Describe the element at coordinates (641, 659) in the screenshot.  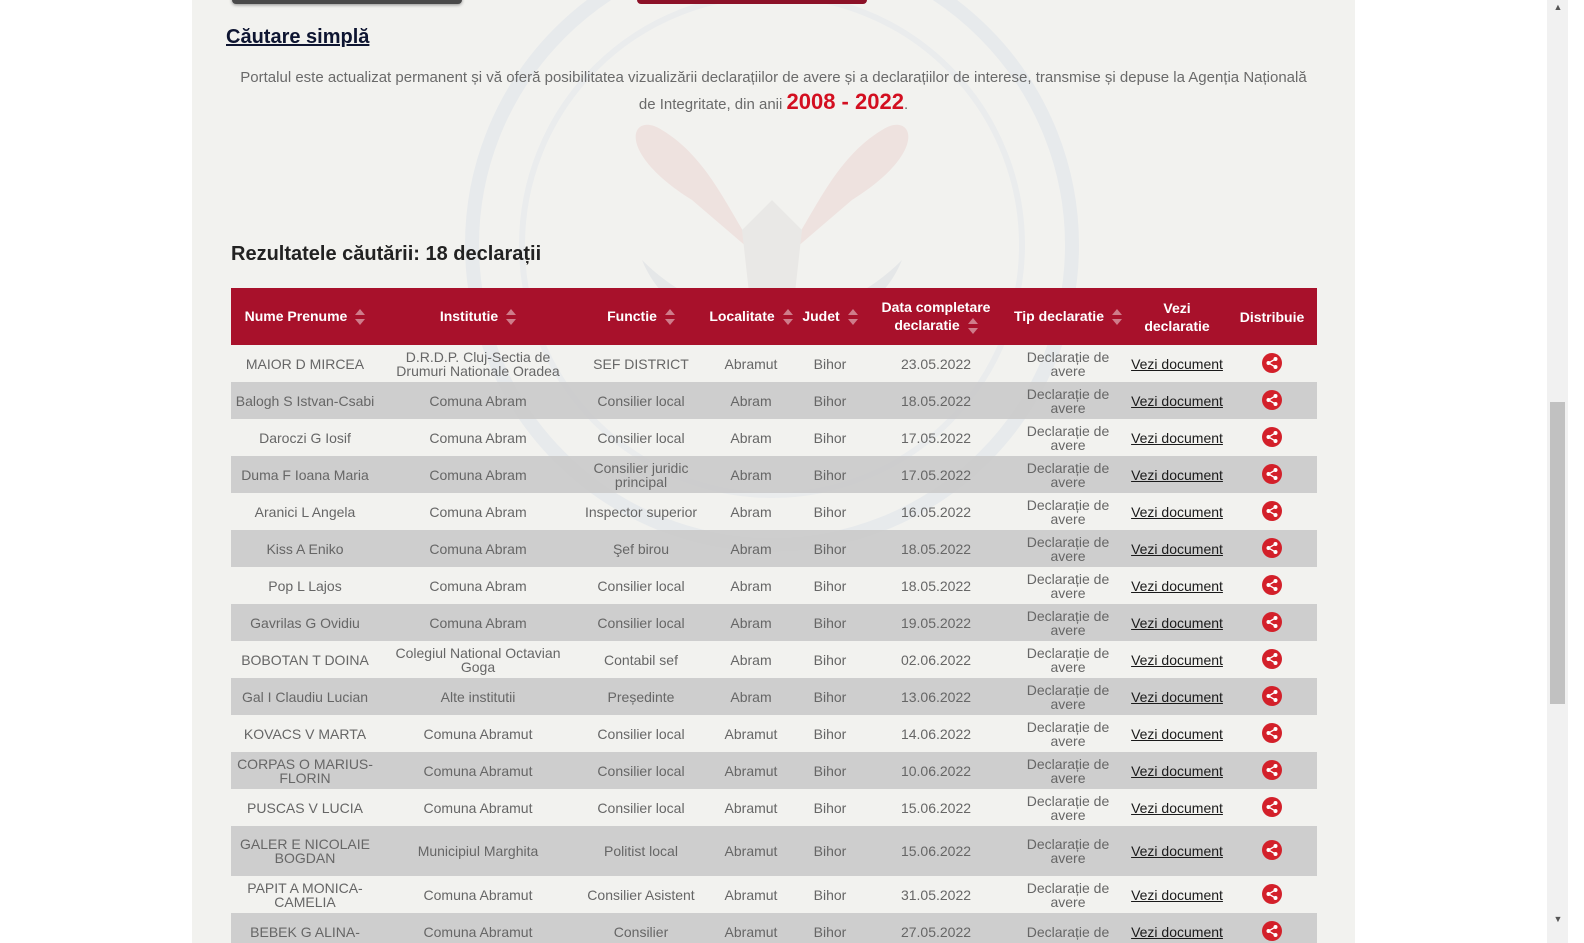
I see `cell-functie: Contabil sef` at that location.